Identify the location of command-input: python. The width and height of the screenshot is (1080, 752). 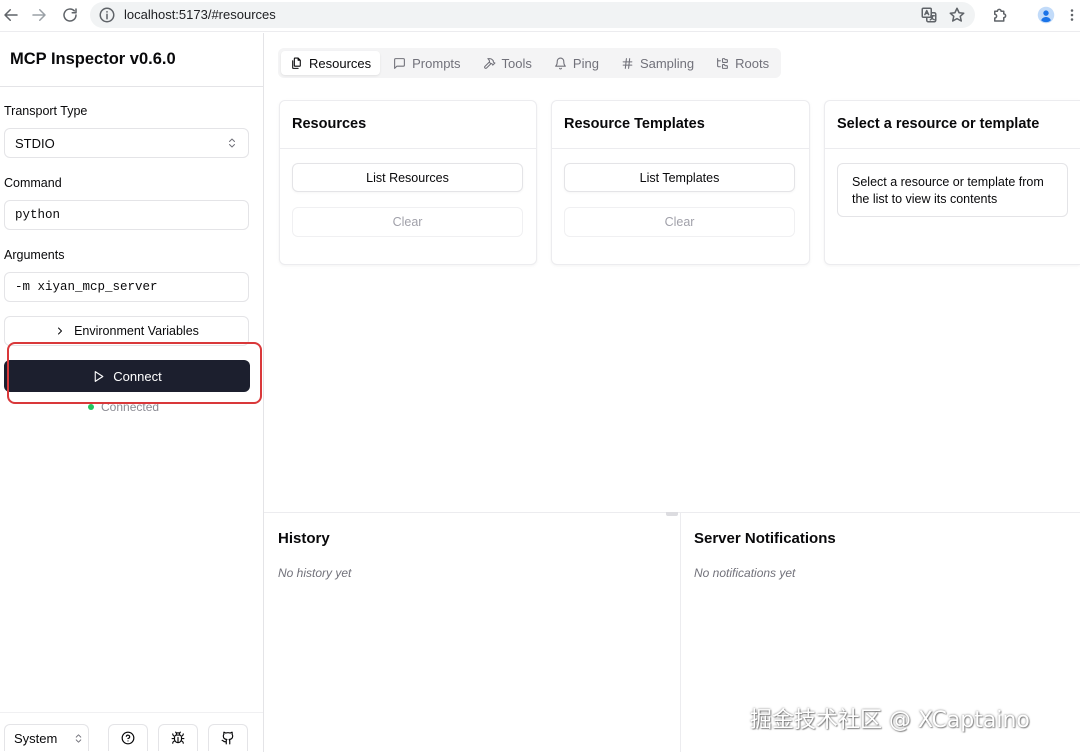
(126, 215).